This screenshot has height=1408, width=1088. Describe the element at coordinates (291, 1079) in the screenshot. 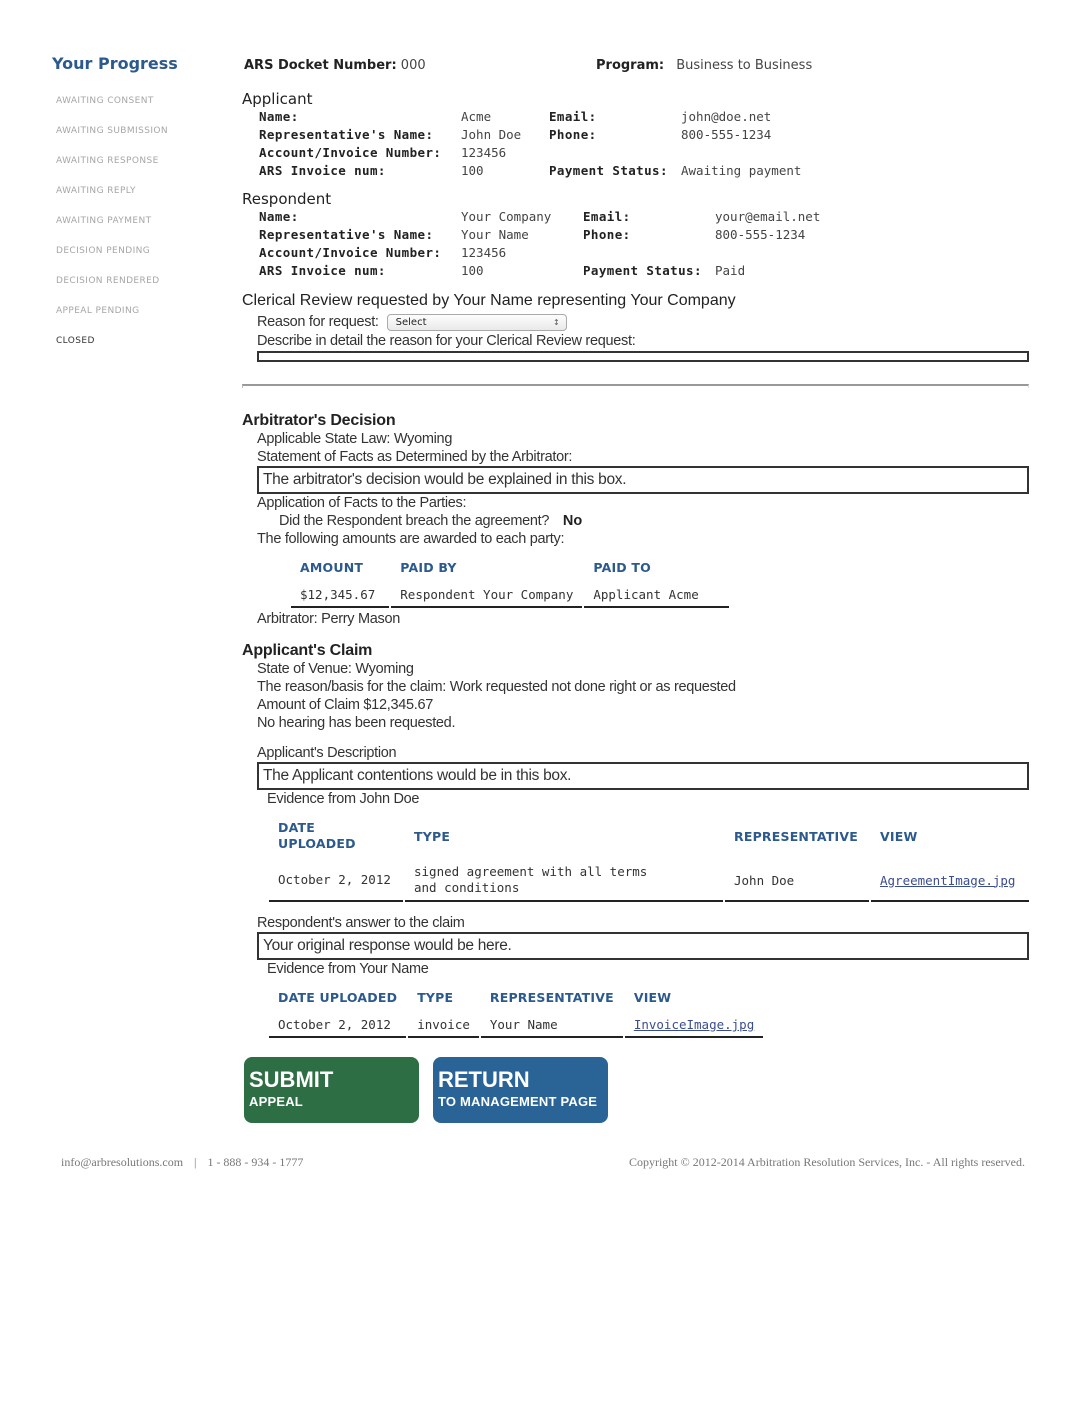

I see `submit-button-title: SUBMIT` at that location.